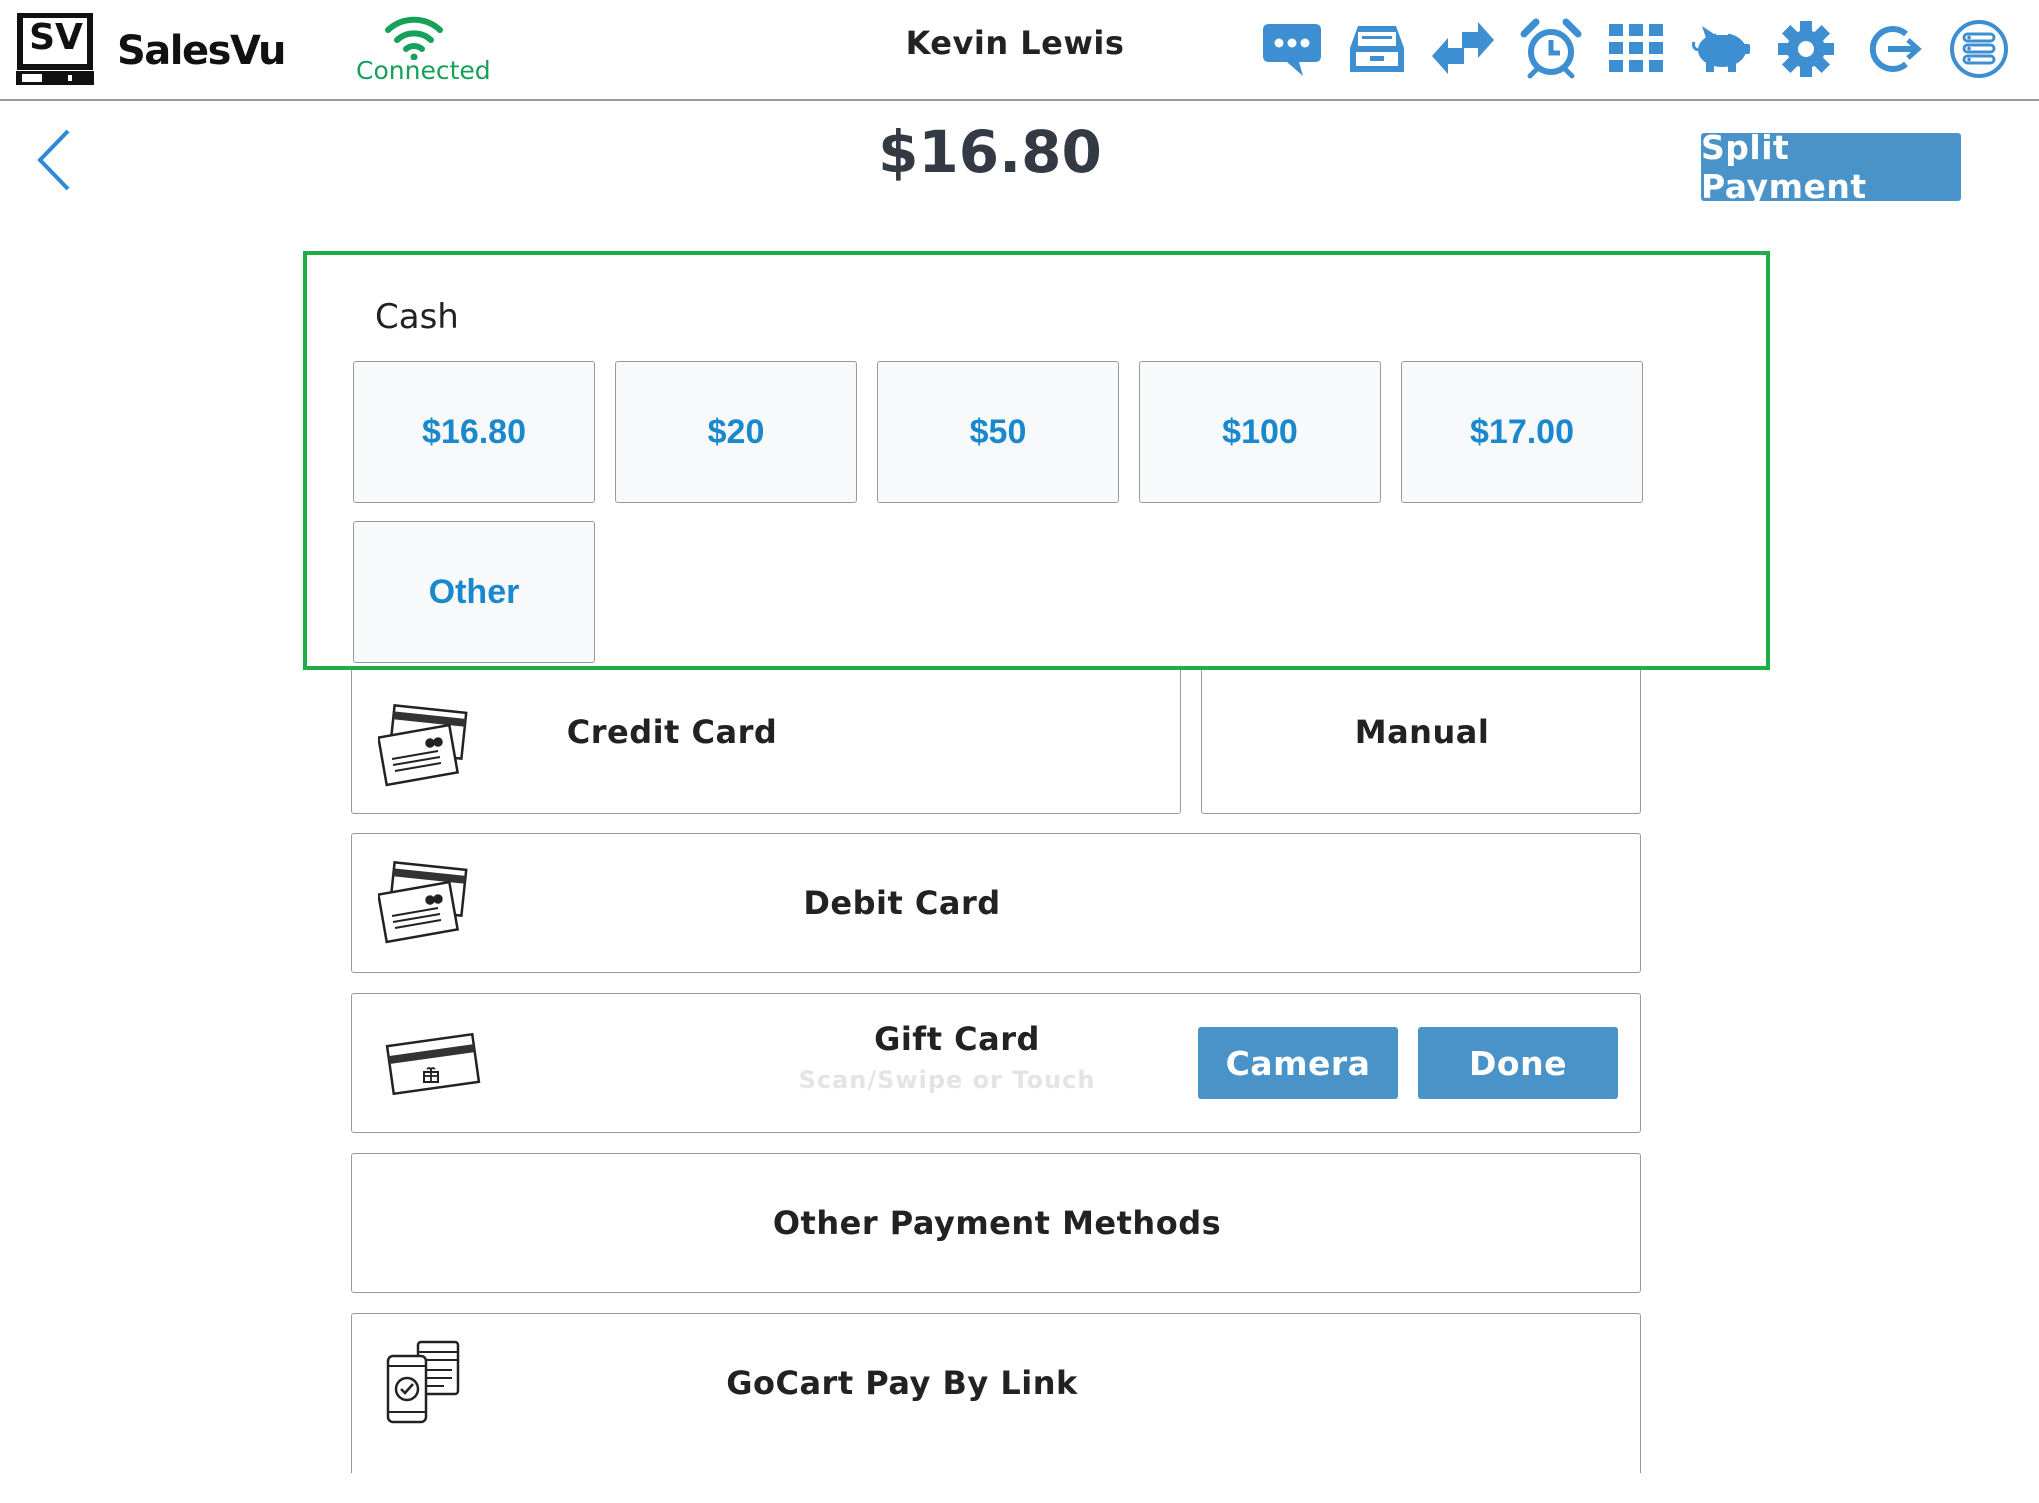 The height and width of the screenshot is (1503, 2039). Describe the element at coordinates (1522, 432) in the screenshot. I see `cash-option-rounded: $17.00` at that location.